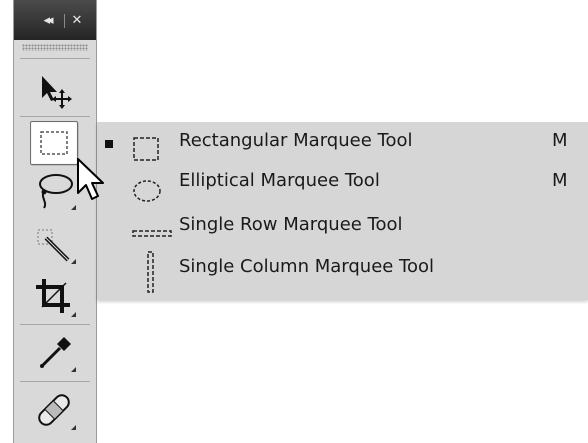 This screenshot has width=588, height=443. Describe the element at coordinates (54, 297) in the screenshot. I see `crop-tool-button` at that location.